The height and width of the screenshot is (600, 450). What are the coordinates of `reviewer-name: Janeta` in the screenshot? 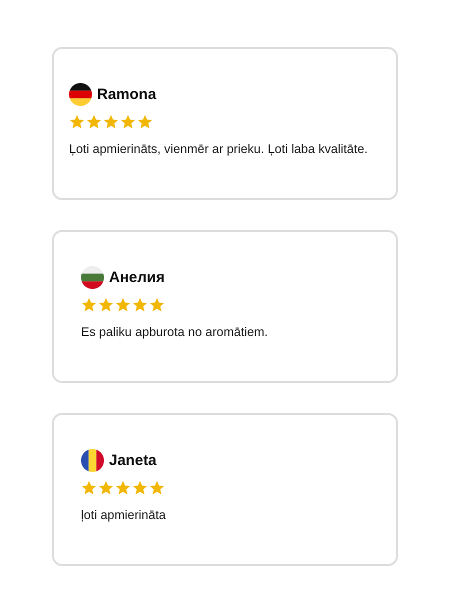 It's located at (133, 460).